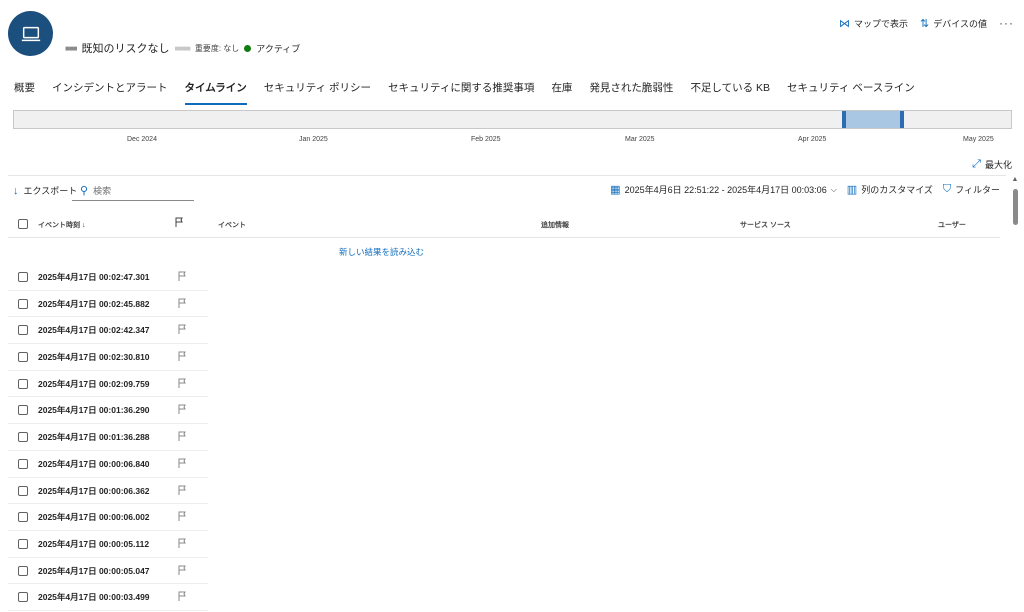 This screenshot has width=1024, height=612. Describe the element at coordinates (1015, 207) in the screenshot. I see `scrollbar-thumb` at that location.